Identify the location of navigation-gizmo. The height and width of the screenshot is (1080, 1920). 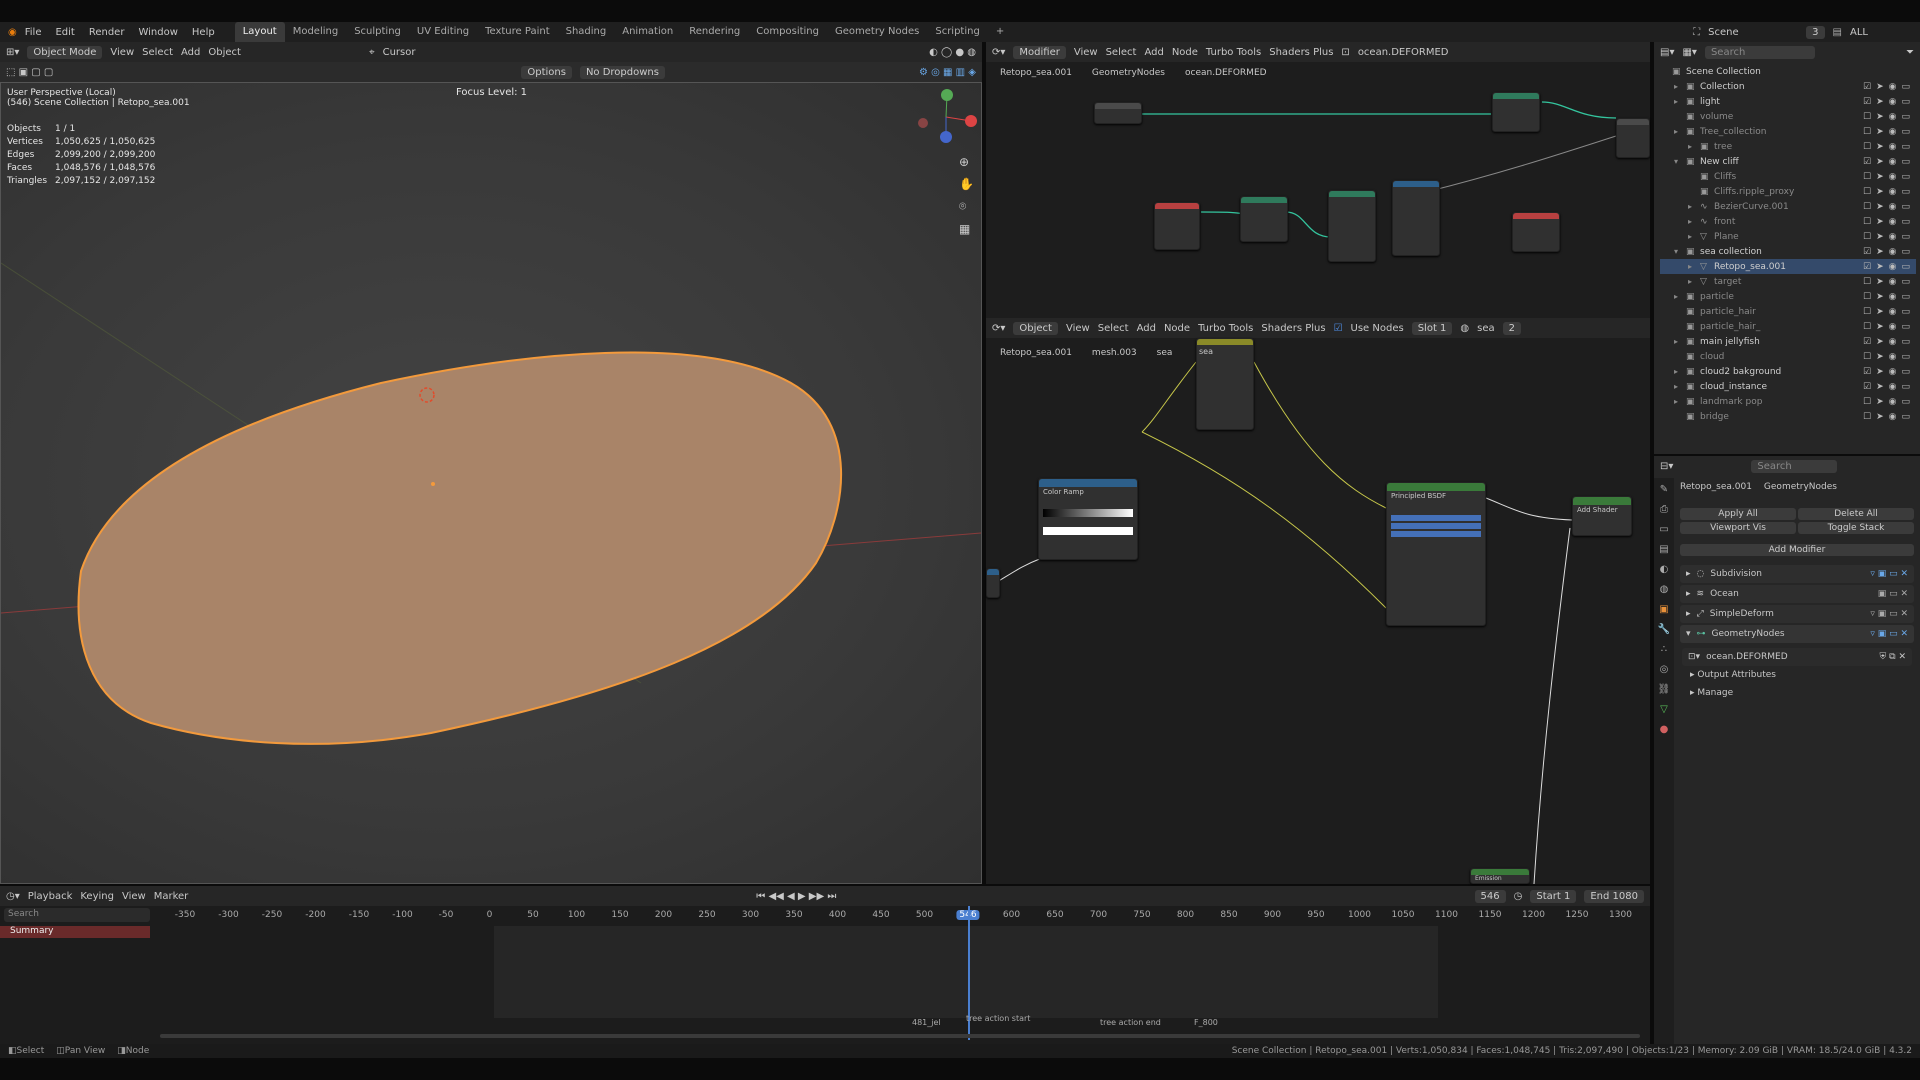
(946, 117).